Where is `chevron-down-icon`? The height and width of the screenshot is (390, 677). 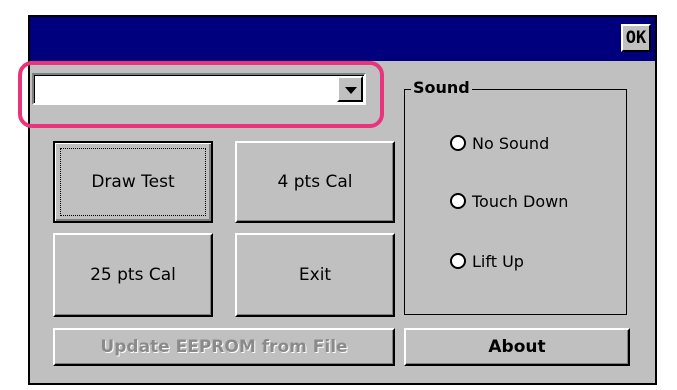
chevron-down-icon is located at coordinates (351, 90).